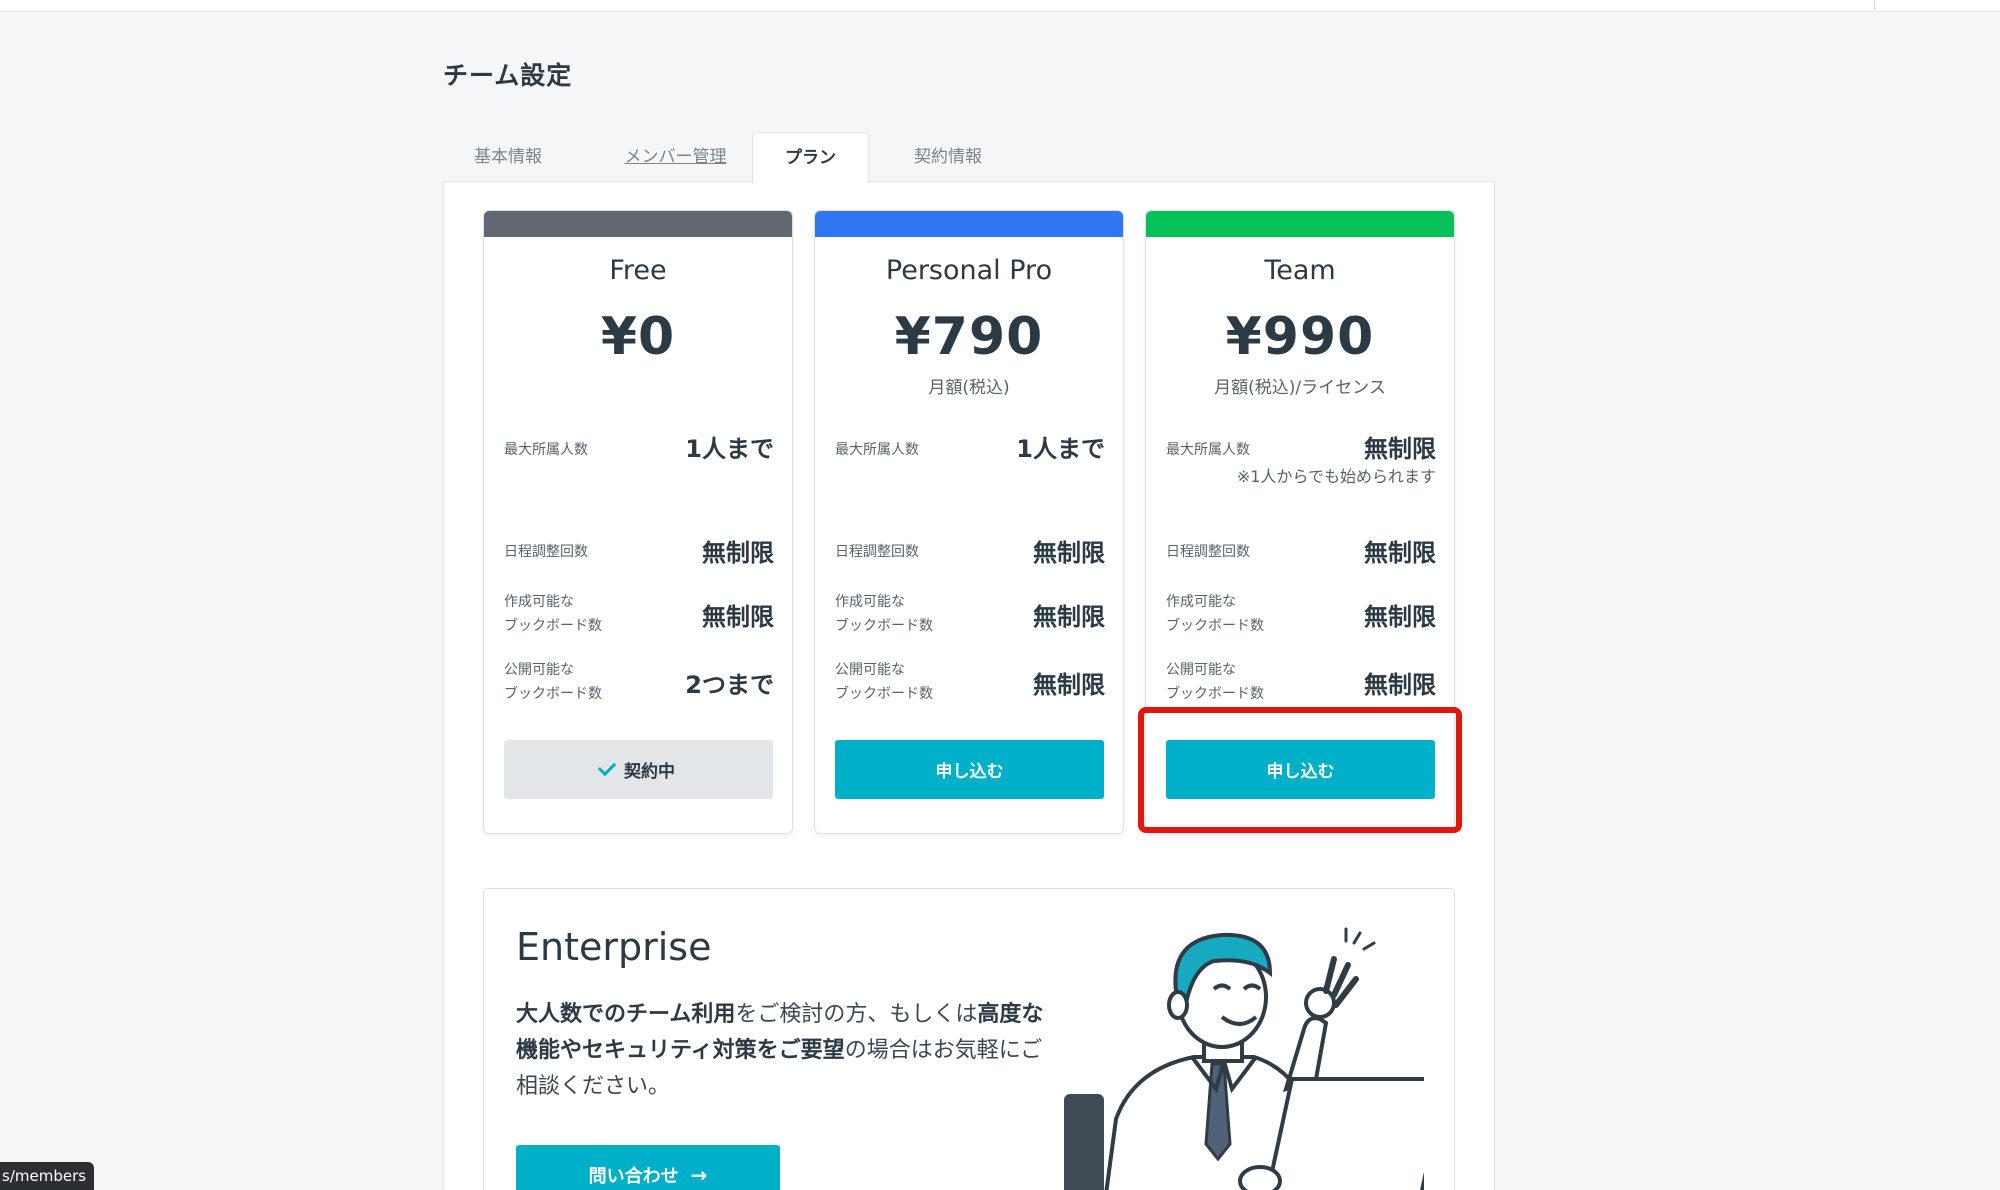  Describe the element at coordinates (47, 1176) in the screenshot. I see `status-bar-url: s/members` at that location.